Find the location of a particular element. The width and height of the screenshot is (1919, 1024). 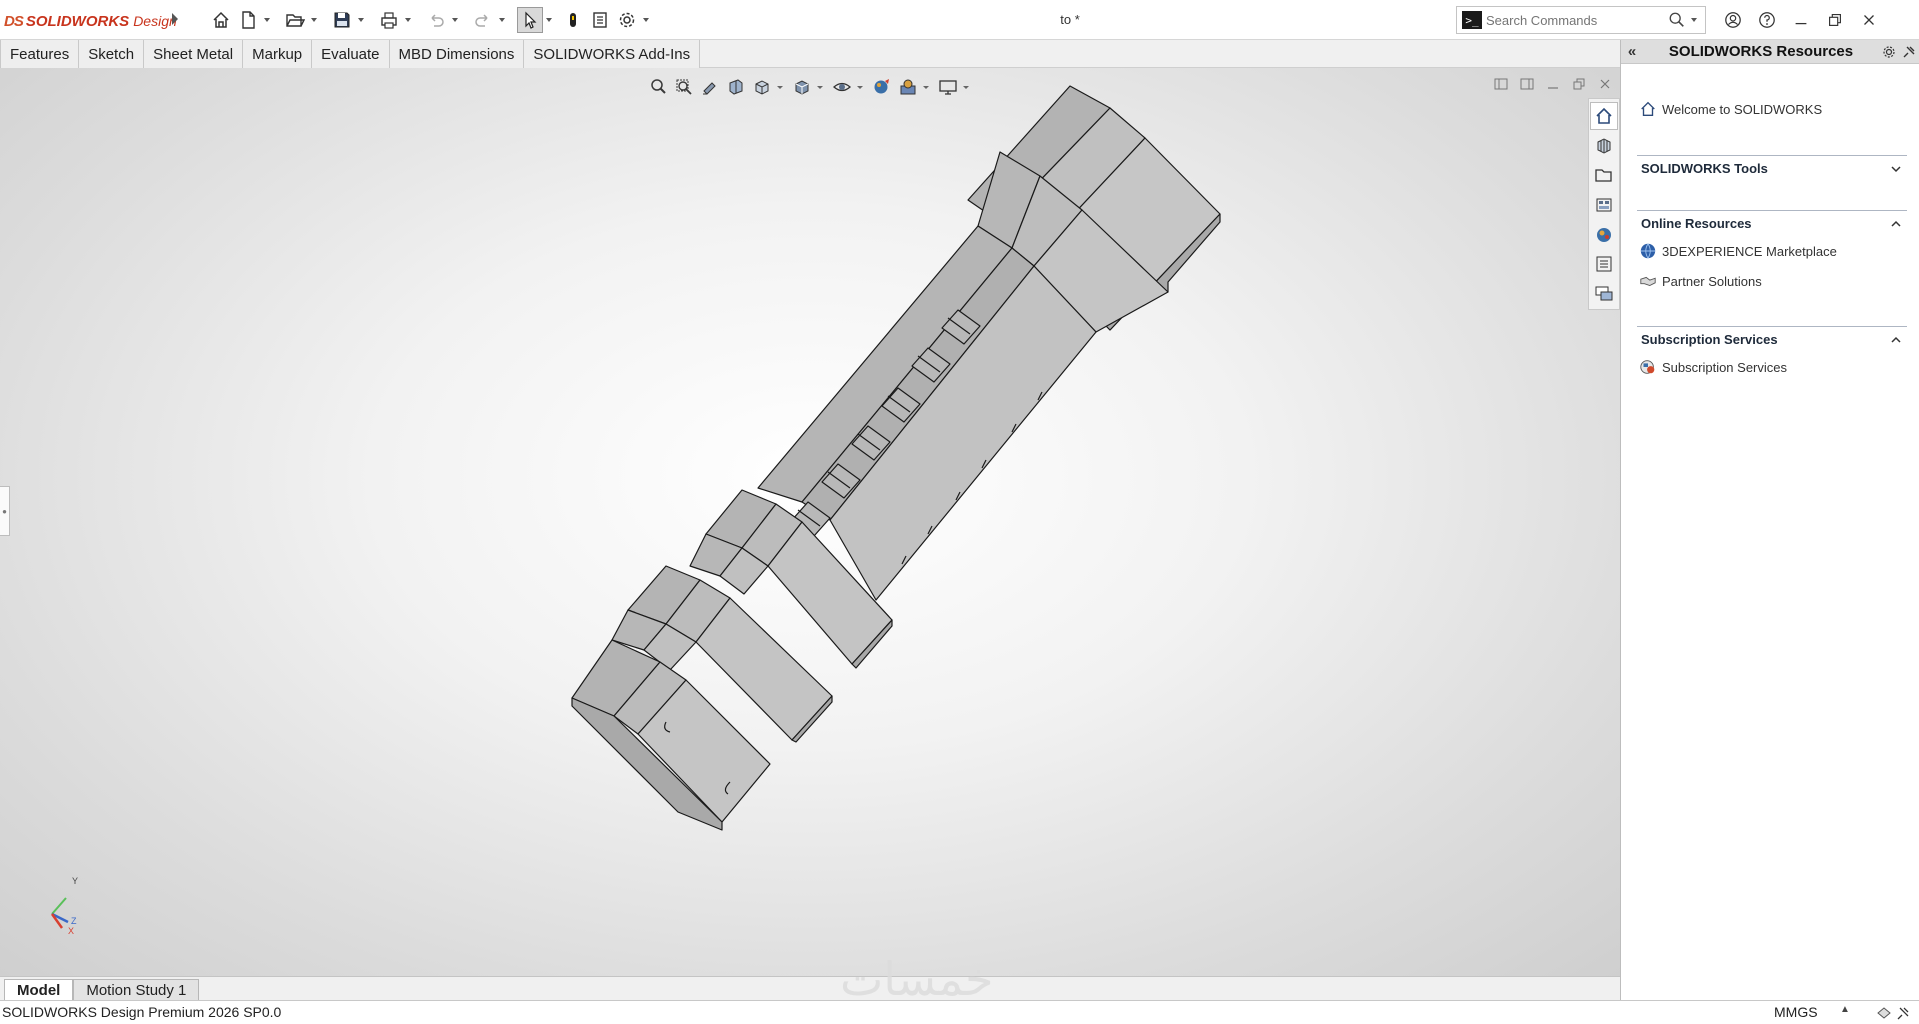

select-cursor-icon is located at coordinates (530, 20).